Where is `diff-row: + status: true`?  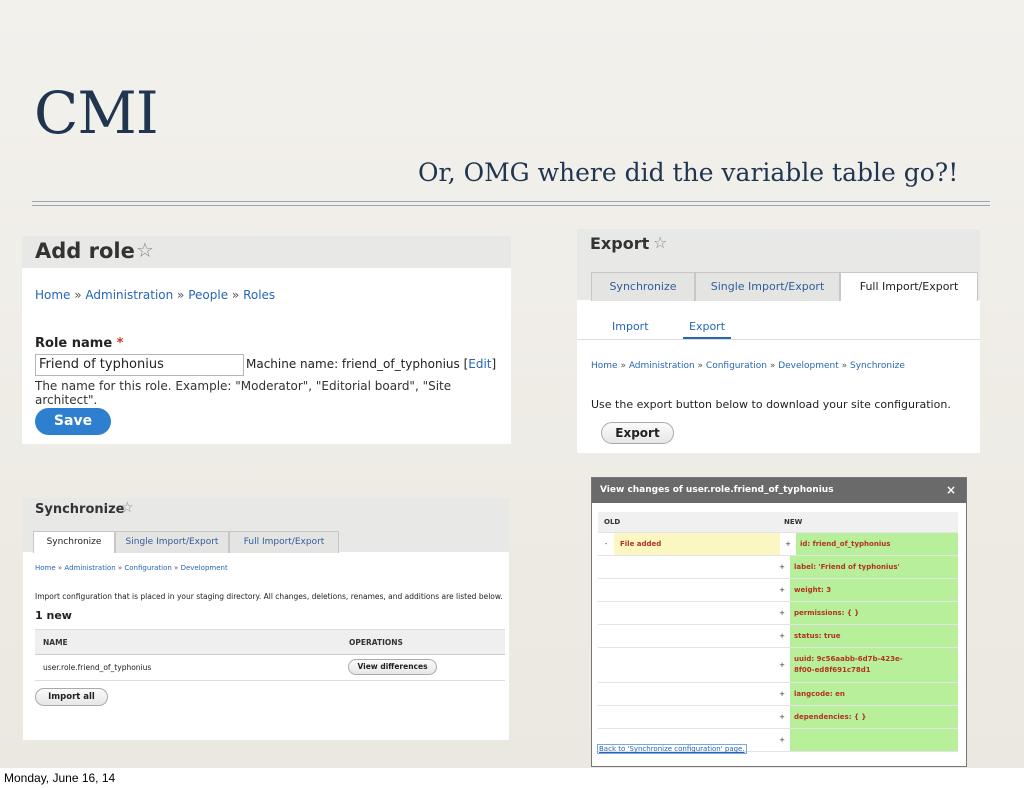
diff-row: + status: true is located at coordinates (778, 636).